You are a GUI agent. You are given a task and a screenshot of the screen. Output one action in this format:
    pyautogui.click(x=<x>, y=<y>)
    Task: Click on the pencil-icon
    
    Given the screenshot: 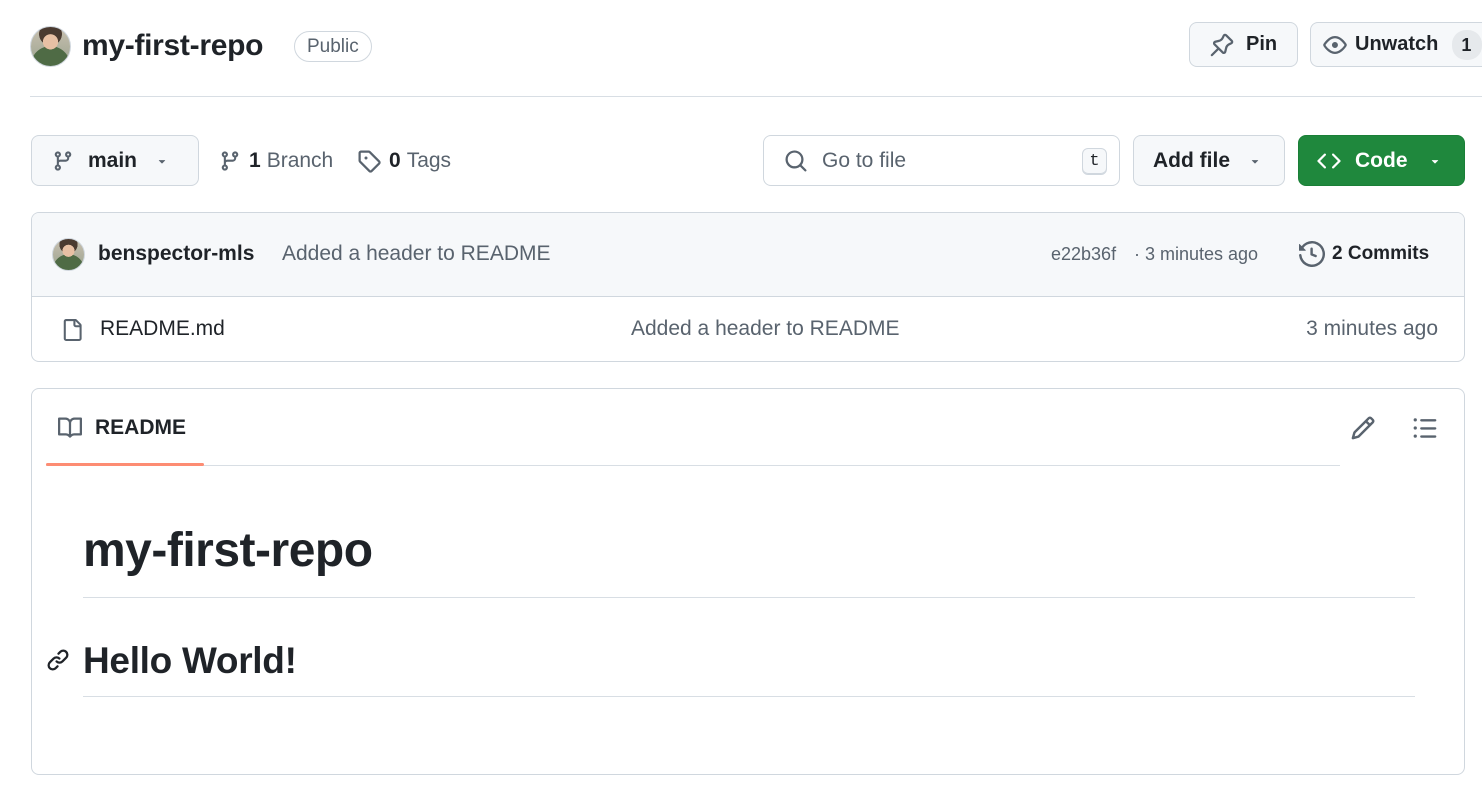 What is the action you would take?
    pyautogui.click(x=1363, y=428)
    